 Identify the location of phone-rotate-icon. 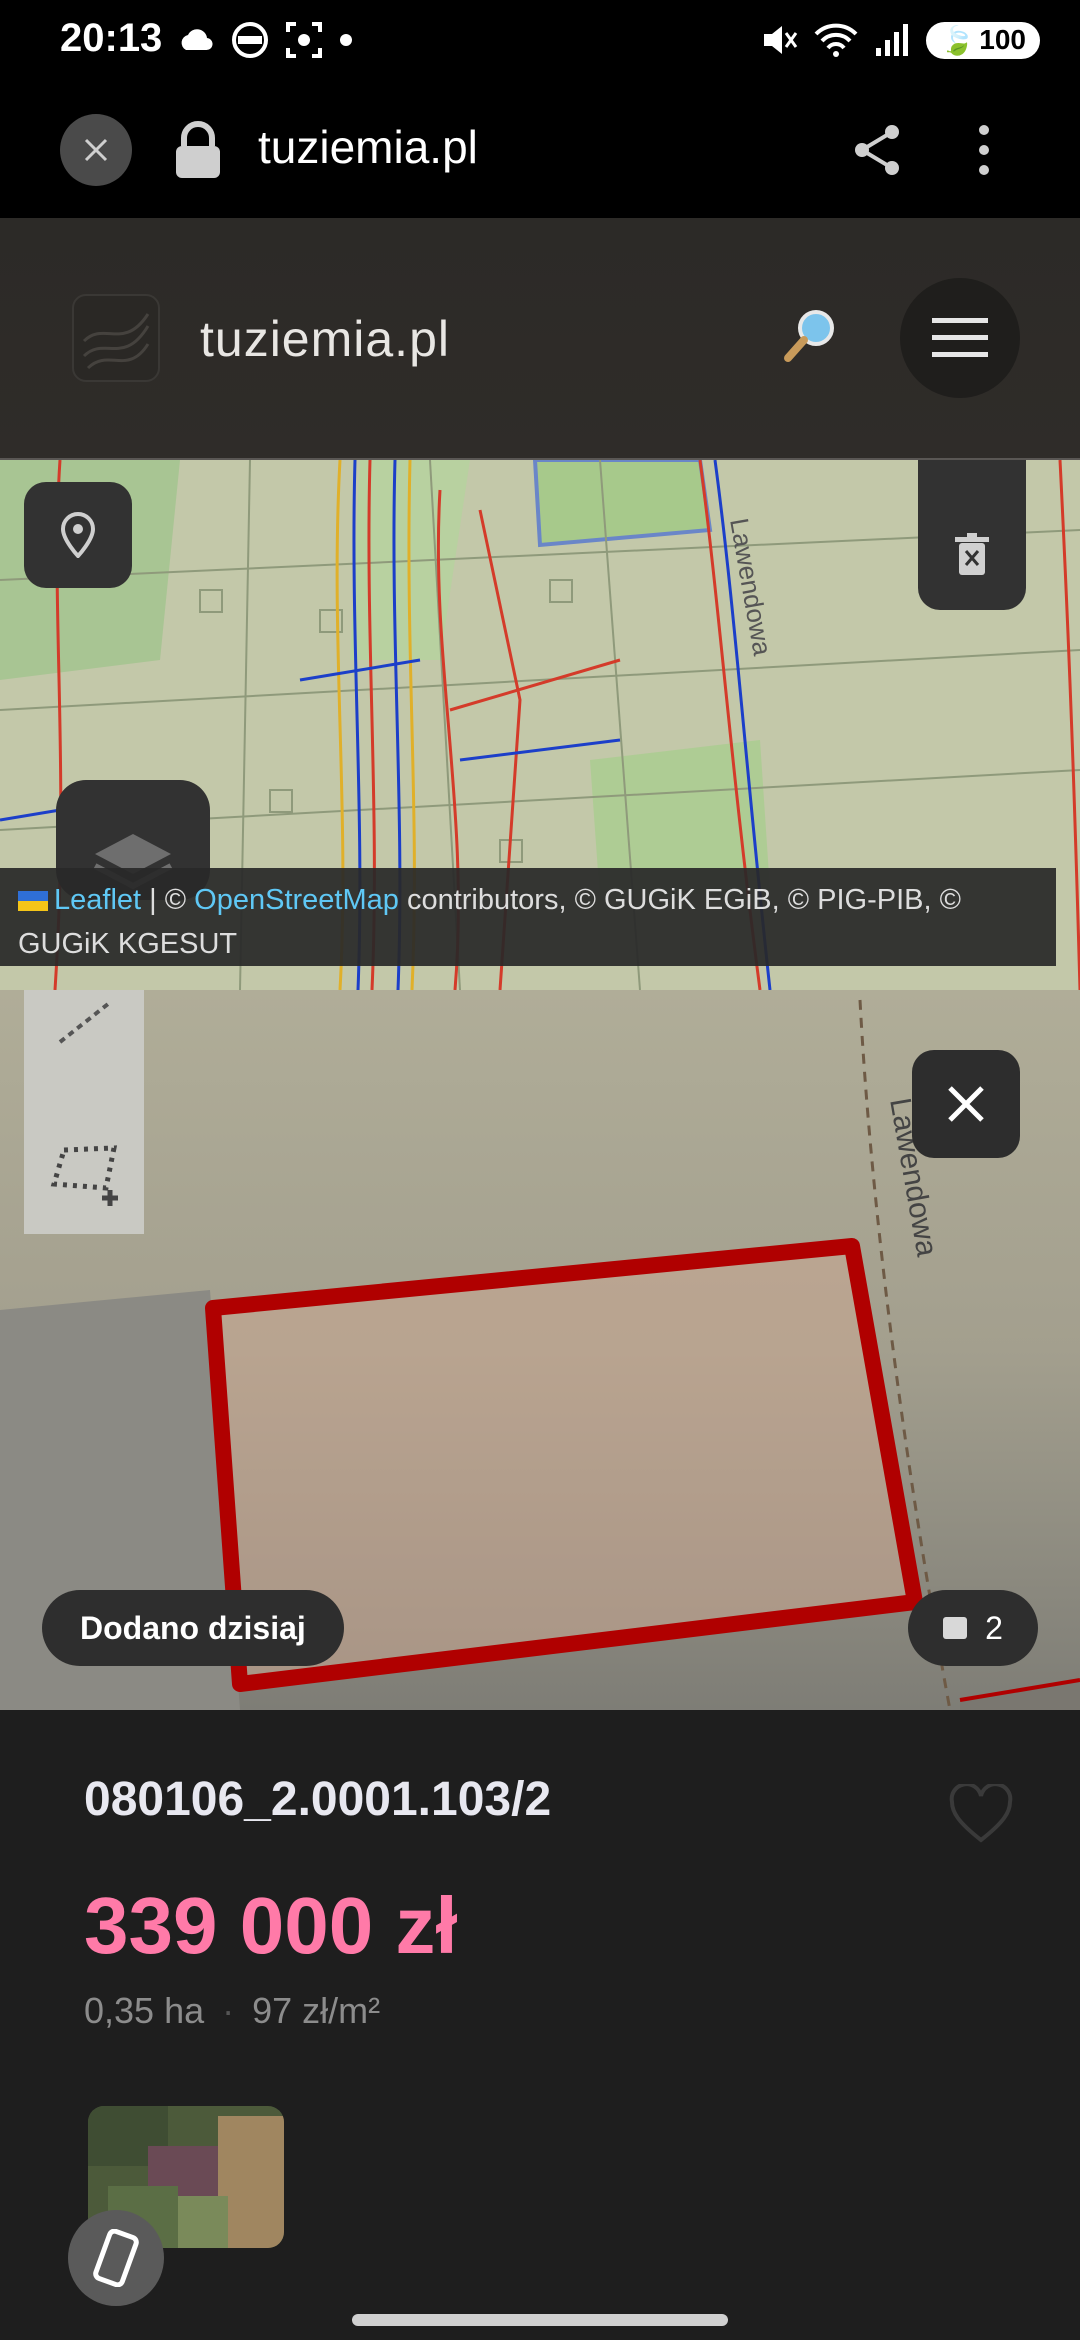
(116, 2258).